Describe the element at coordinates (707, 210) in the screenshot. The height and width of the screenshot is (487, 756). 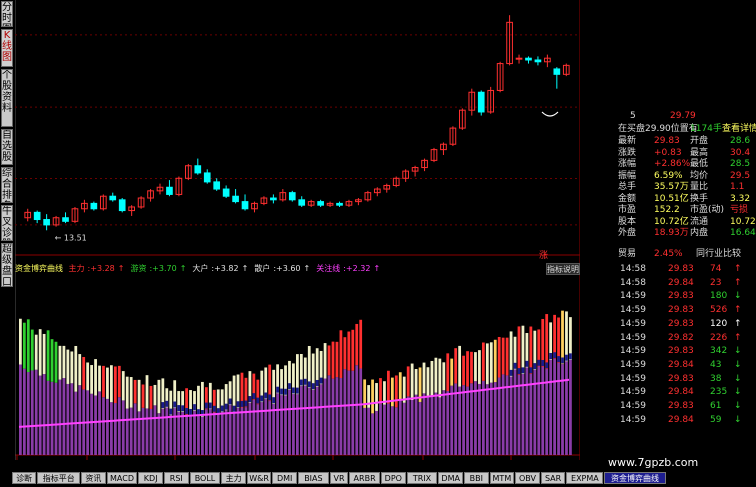
I see `quote-label-right: 市盈(动)` at that location.